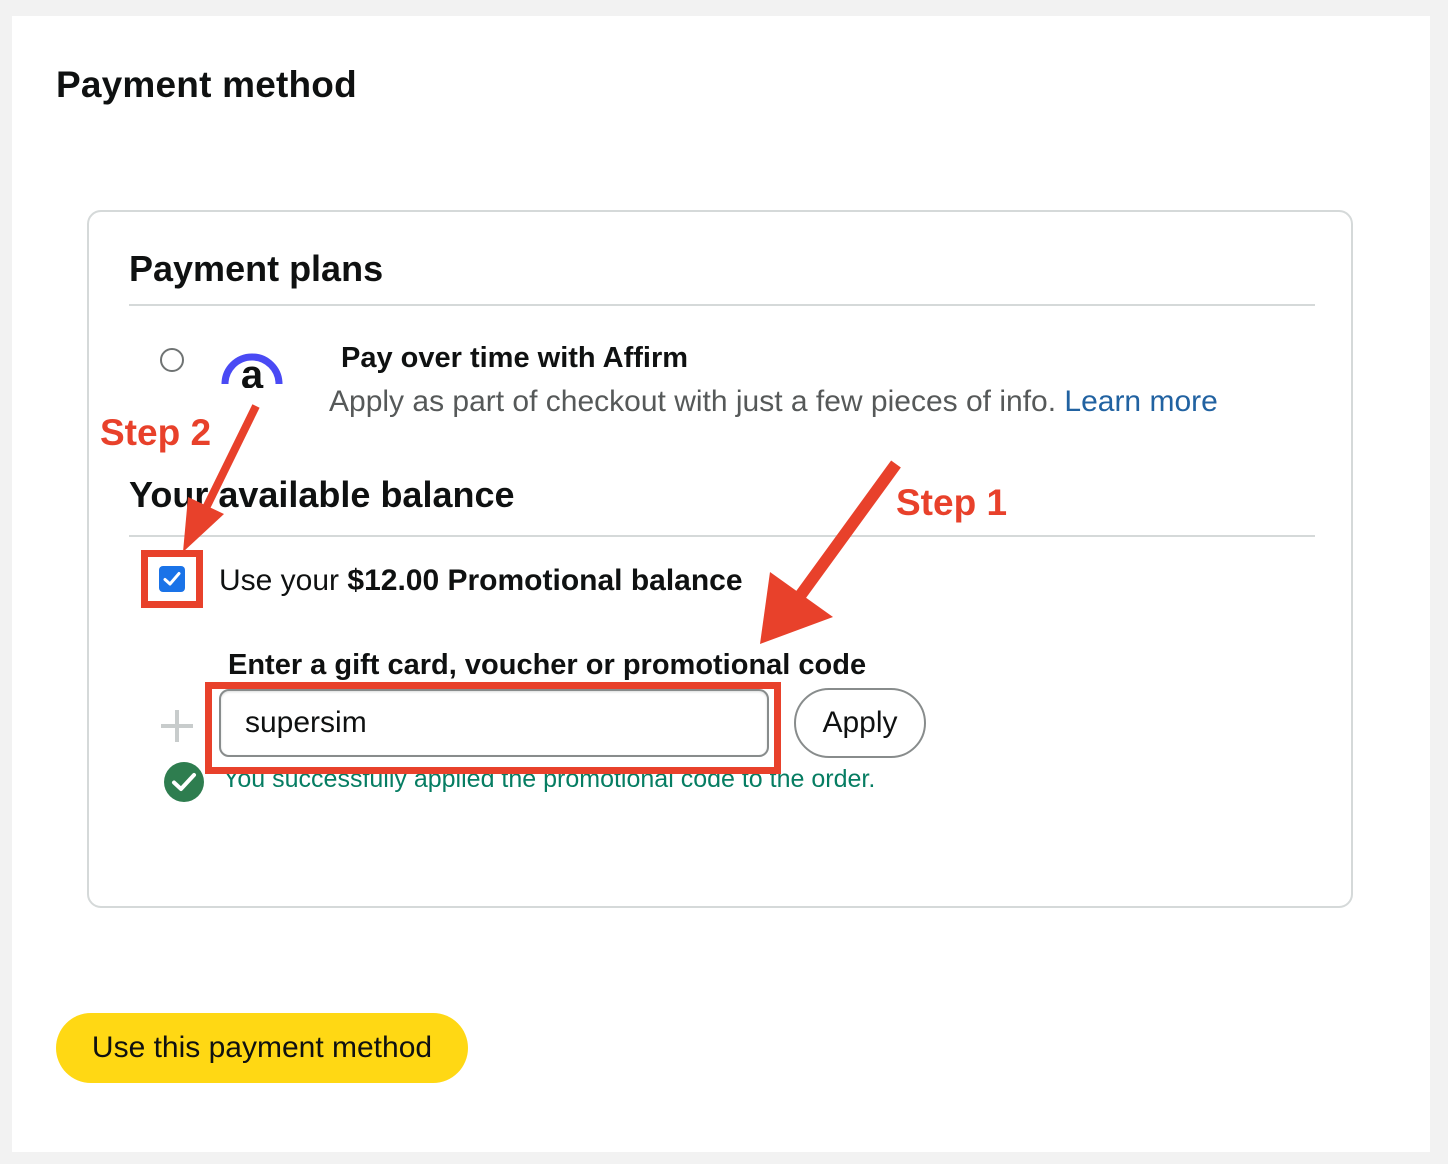  Describe the element at coordinates (952, 502) in the screenshot. I see `step1-label: Step 1` at that location.